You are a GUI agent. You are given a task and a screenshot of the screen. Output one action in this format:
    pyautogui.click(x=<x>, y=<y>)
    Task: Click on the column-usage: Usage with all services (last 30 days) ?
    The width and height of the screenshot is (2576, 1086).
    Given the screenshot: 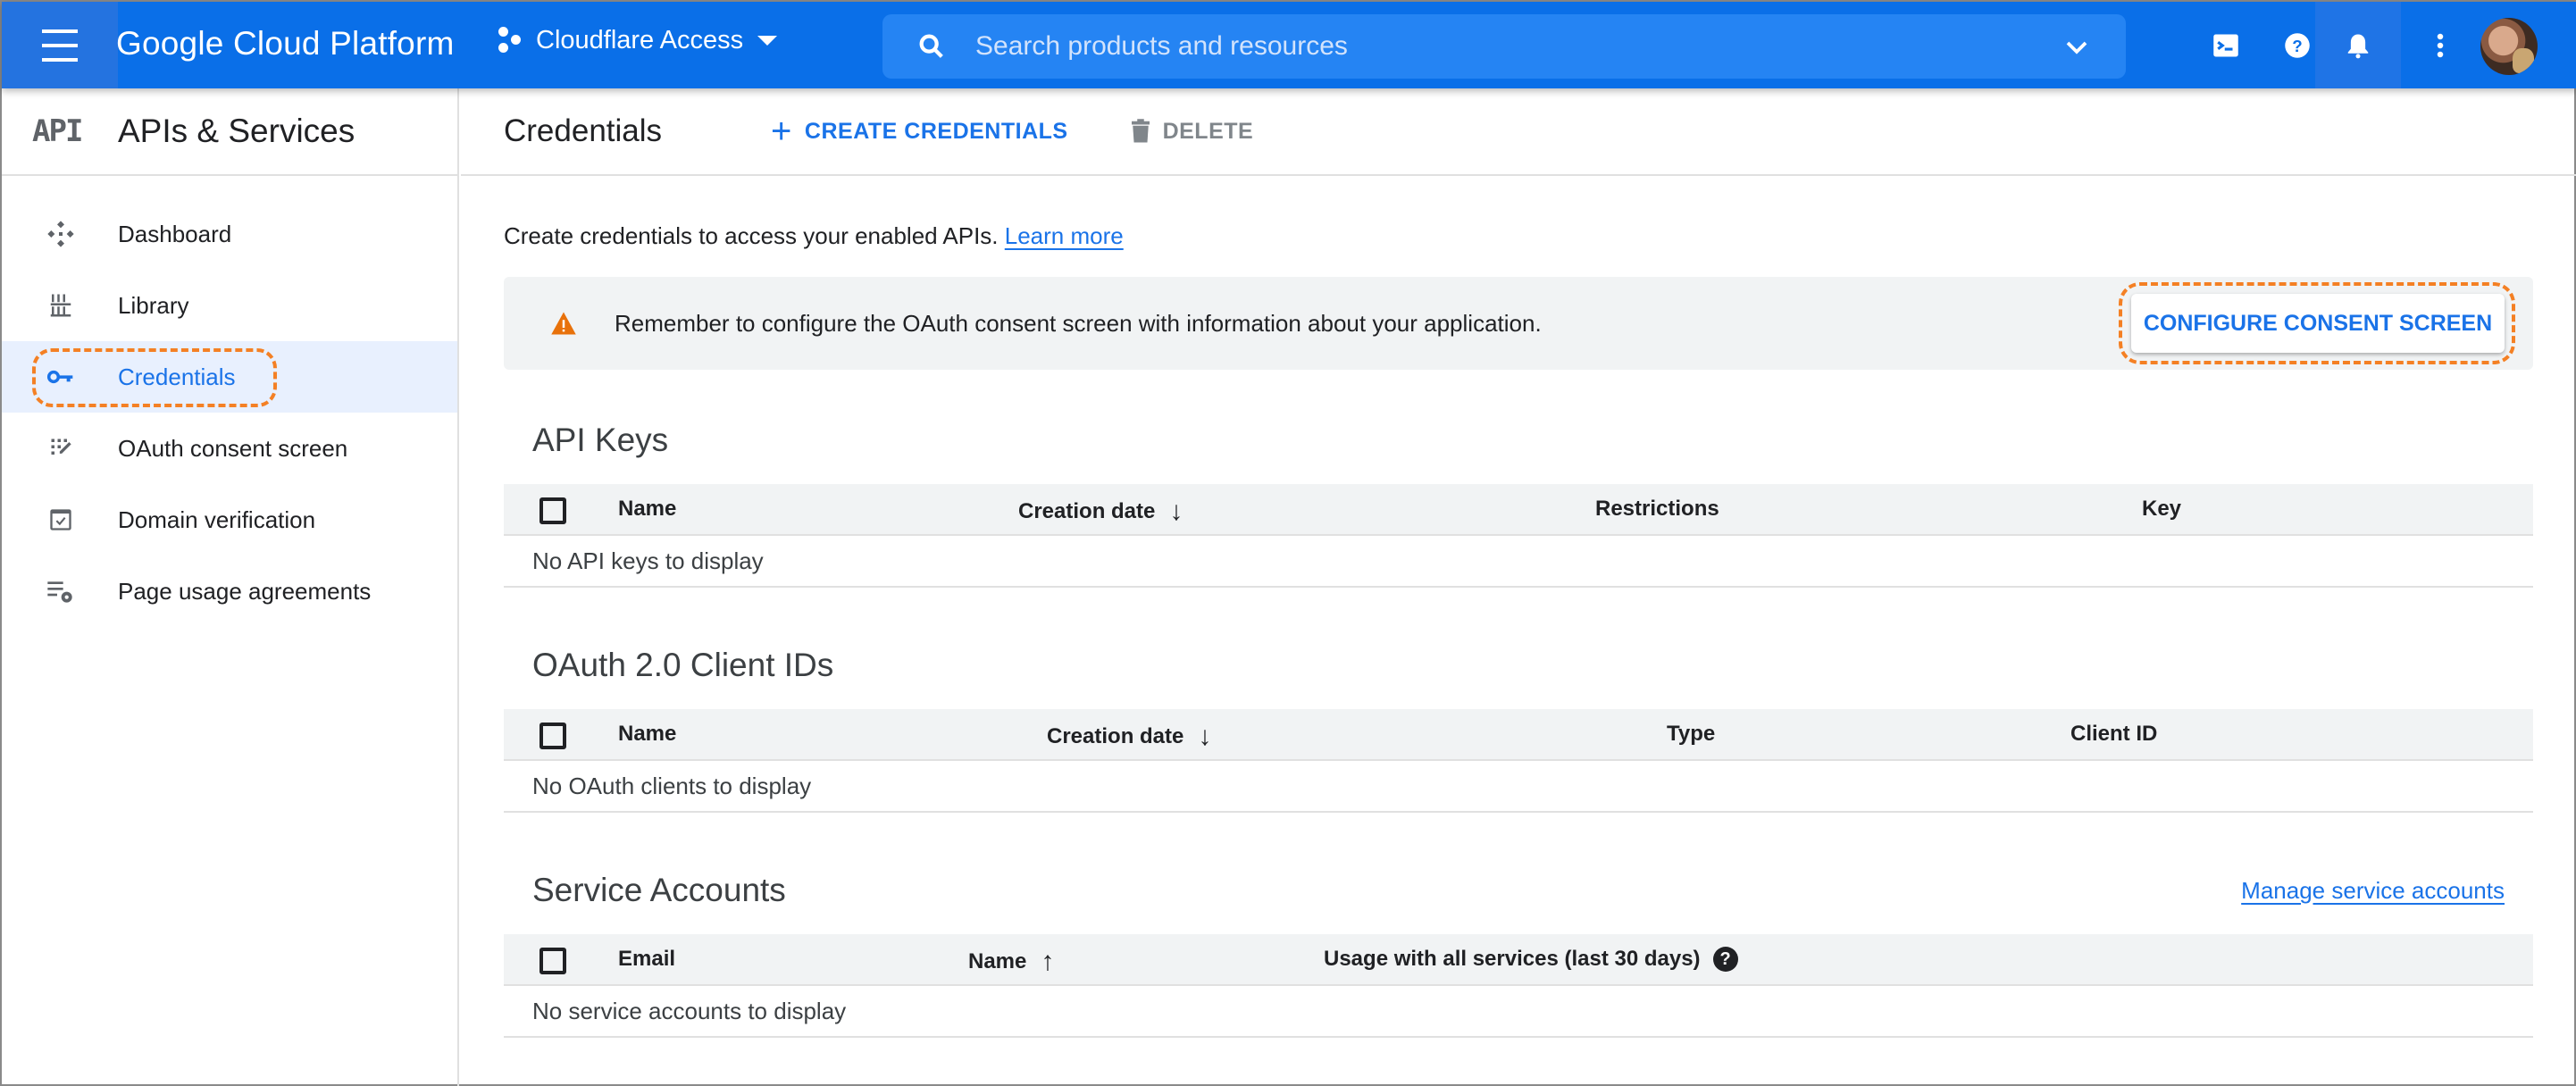 What is the action you would take?
    pyautogui.click(x=1531, y=960)
    